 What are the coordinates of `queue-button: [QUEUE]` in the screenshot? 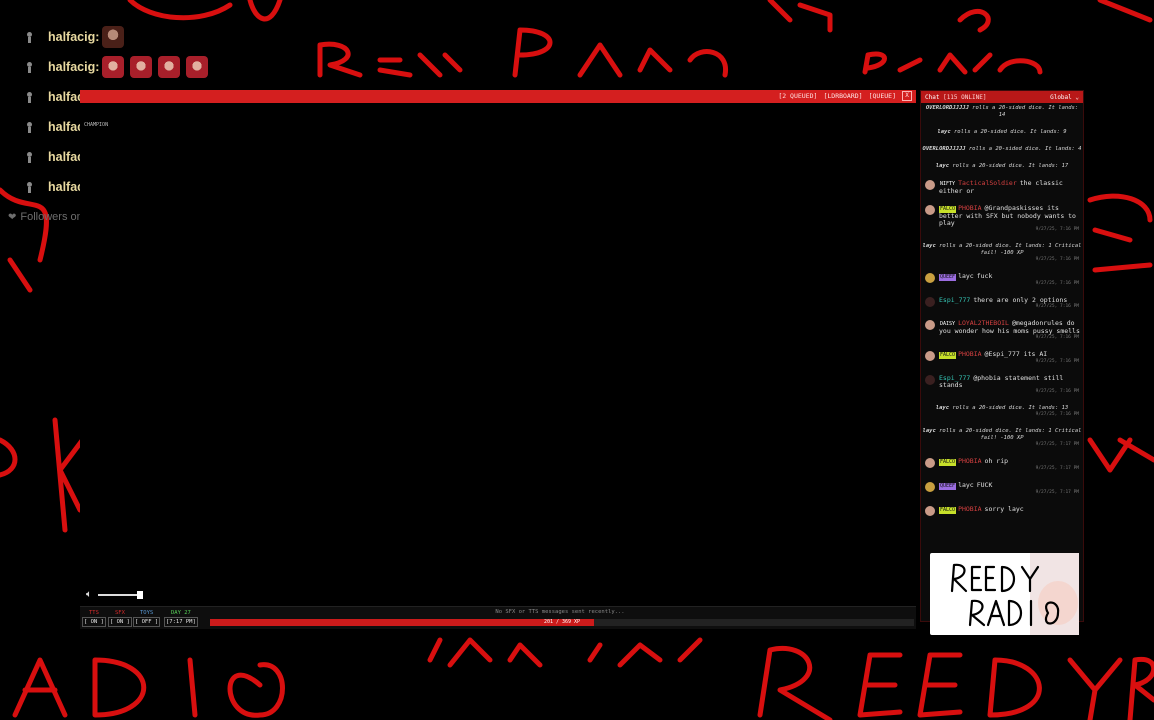 It's located at (882, 96).